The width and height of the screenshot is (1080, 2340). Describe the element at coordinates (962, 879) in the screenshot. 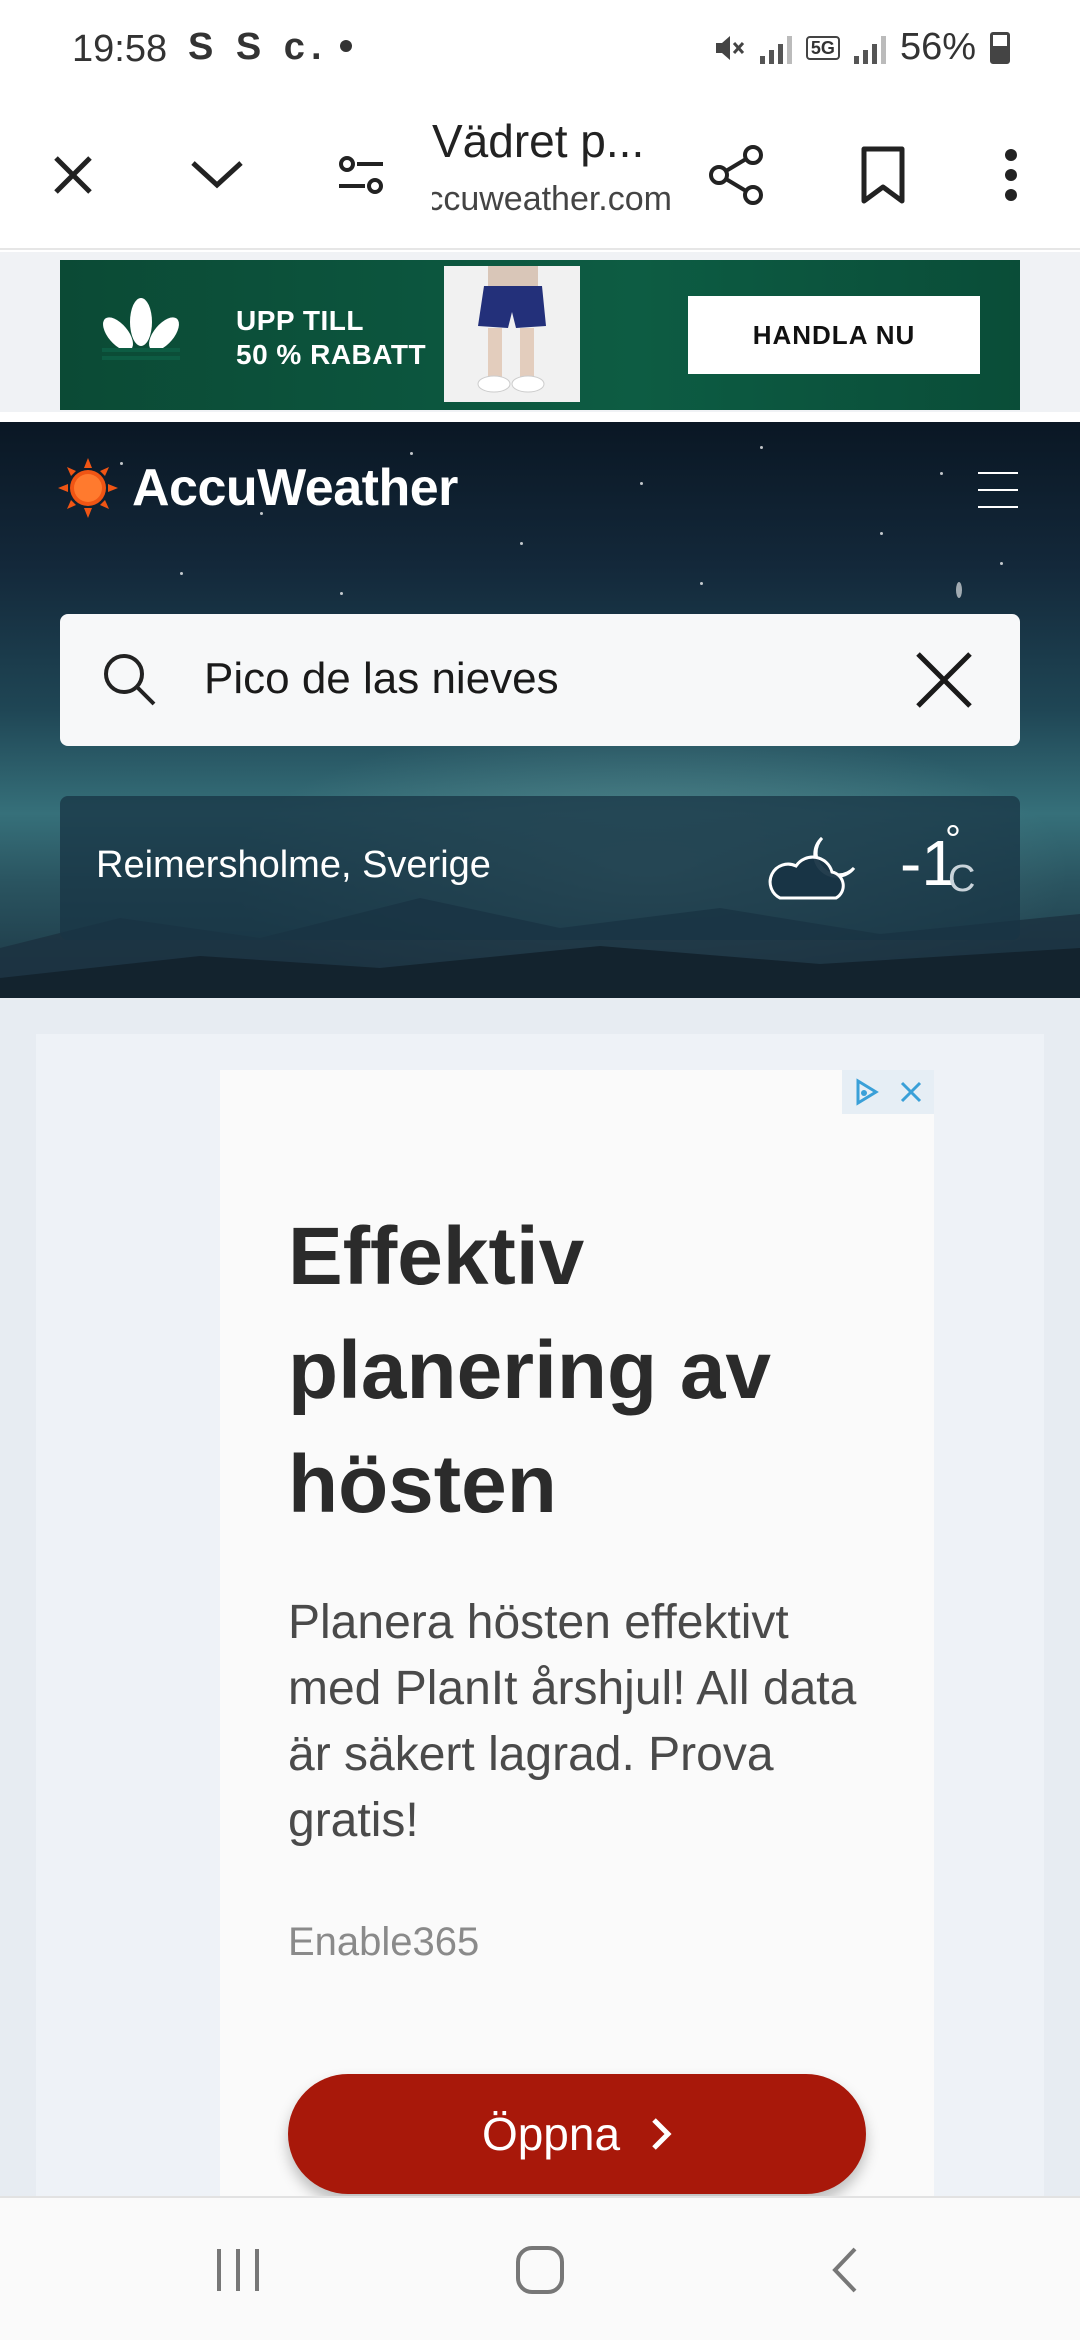

I see `temperature-unit: C` at that location.